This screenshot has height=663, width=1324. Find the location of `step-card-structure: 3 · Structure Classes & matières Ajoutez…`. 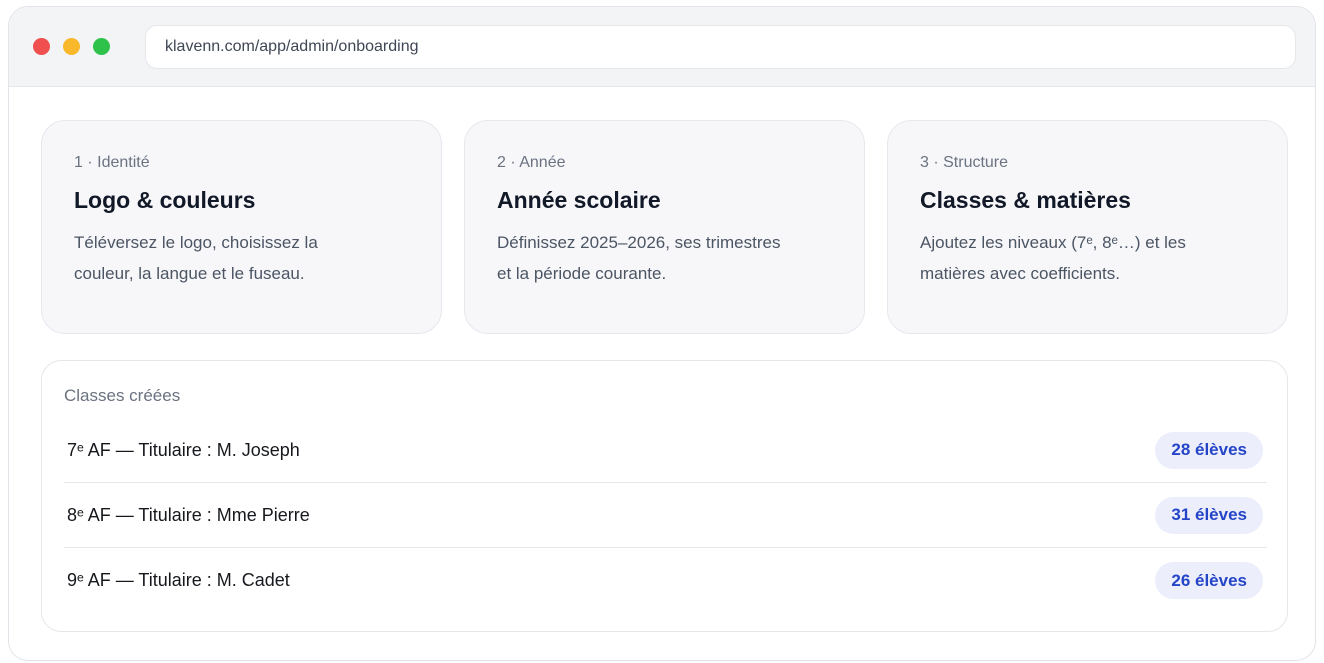

step-card-structure: 3 · Structure Classes & matières Ajoutez… is located at coordinates (1087, 227).